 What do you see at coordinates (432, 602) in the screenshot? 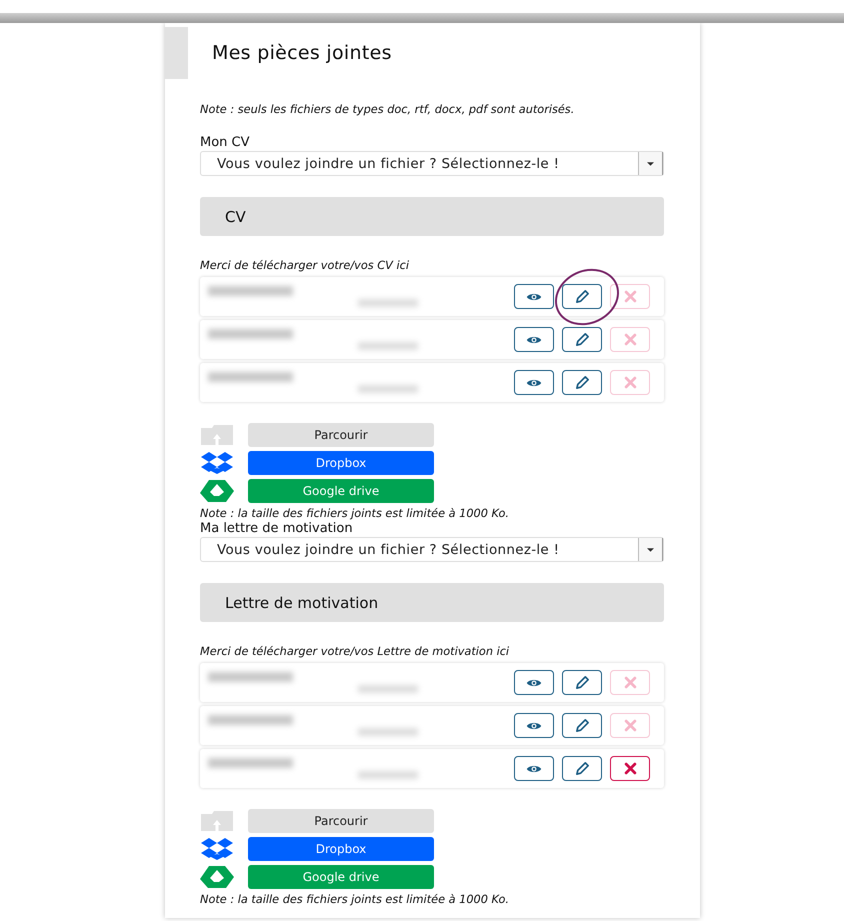
I see `section-header: Lettre de motivation` at bounding box center [432, 602].